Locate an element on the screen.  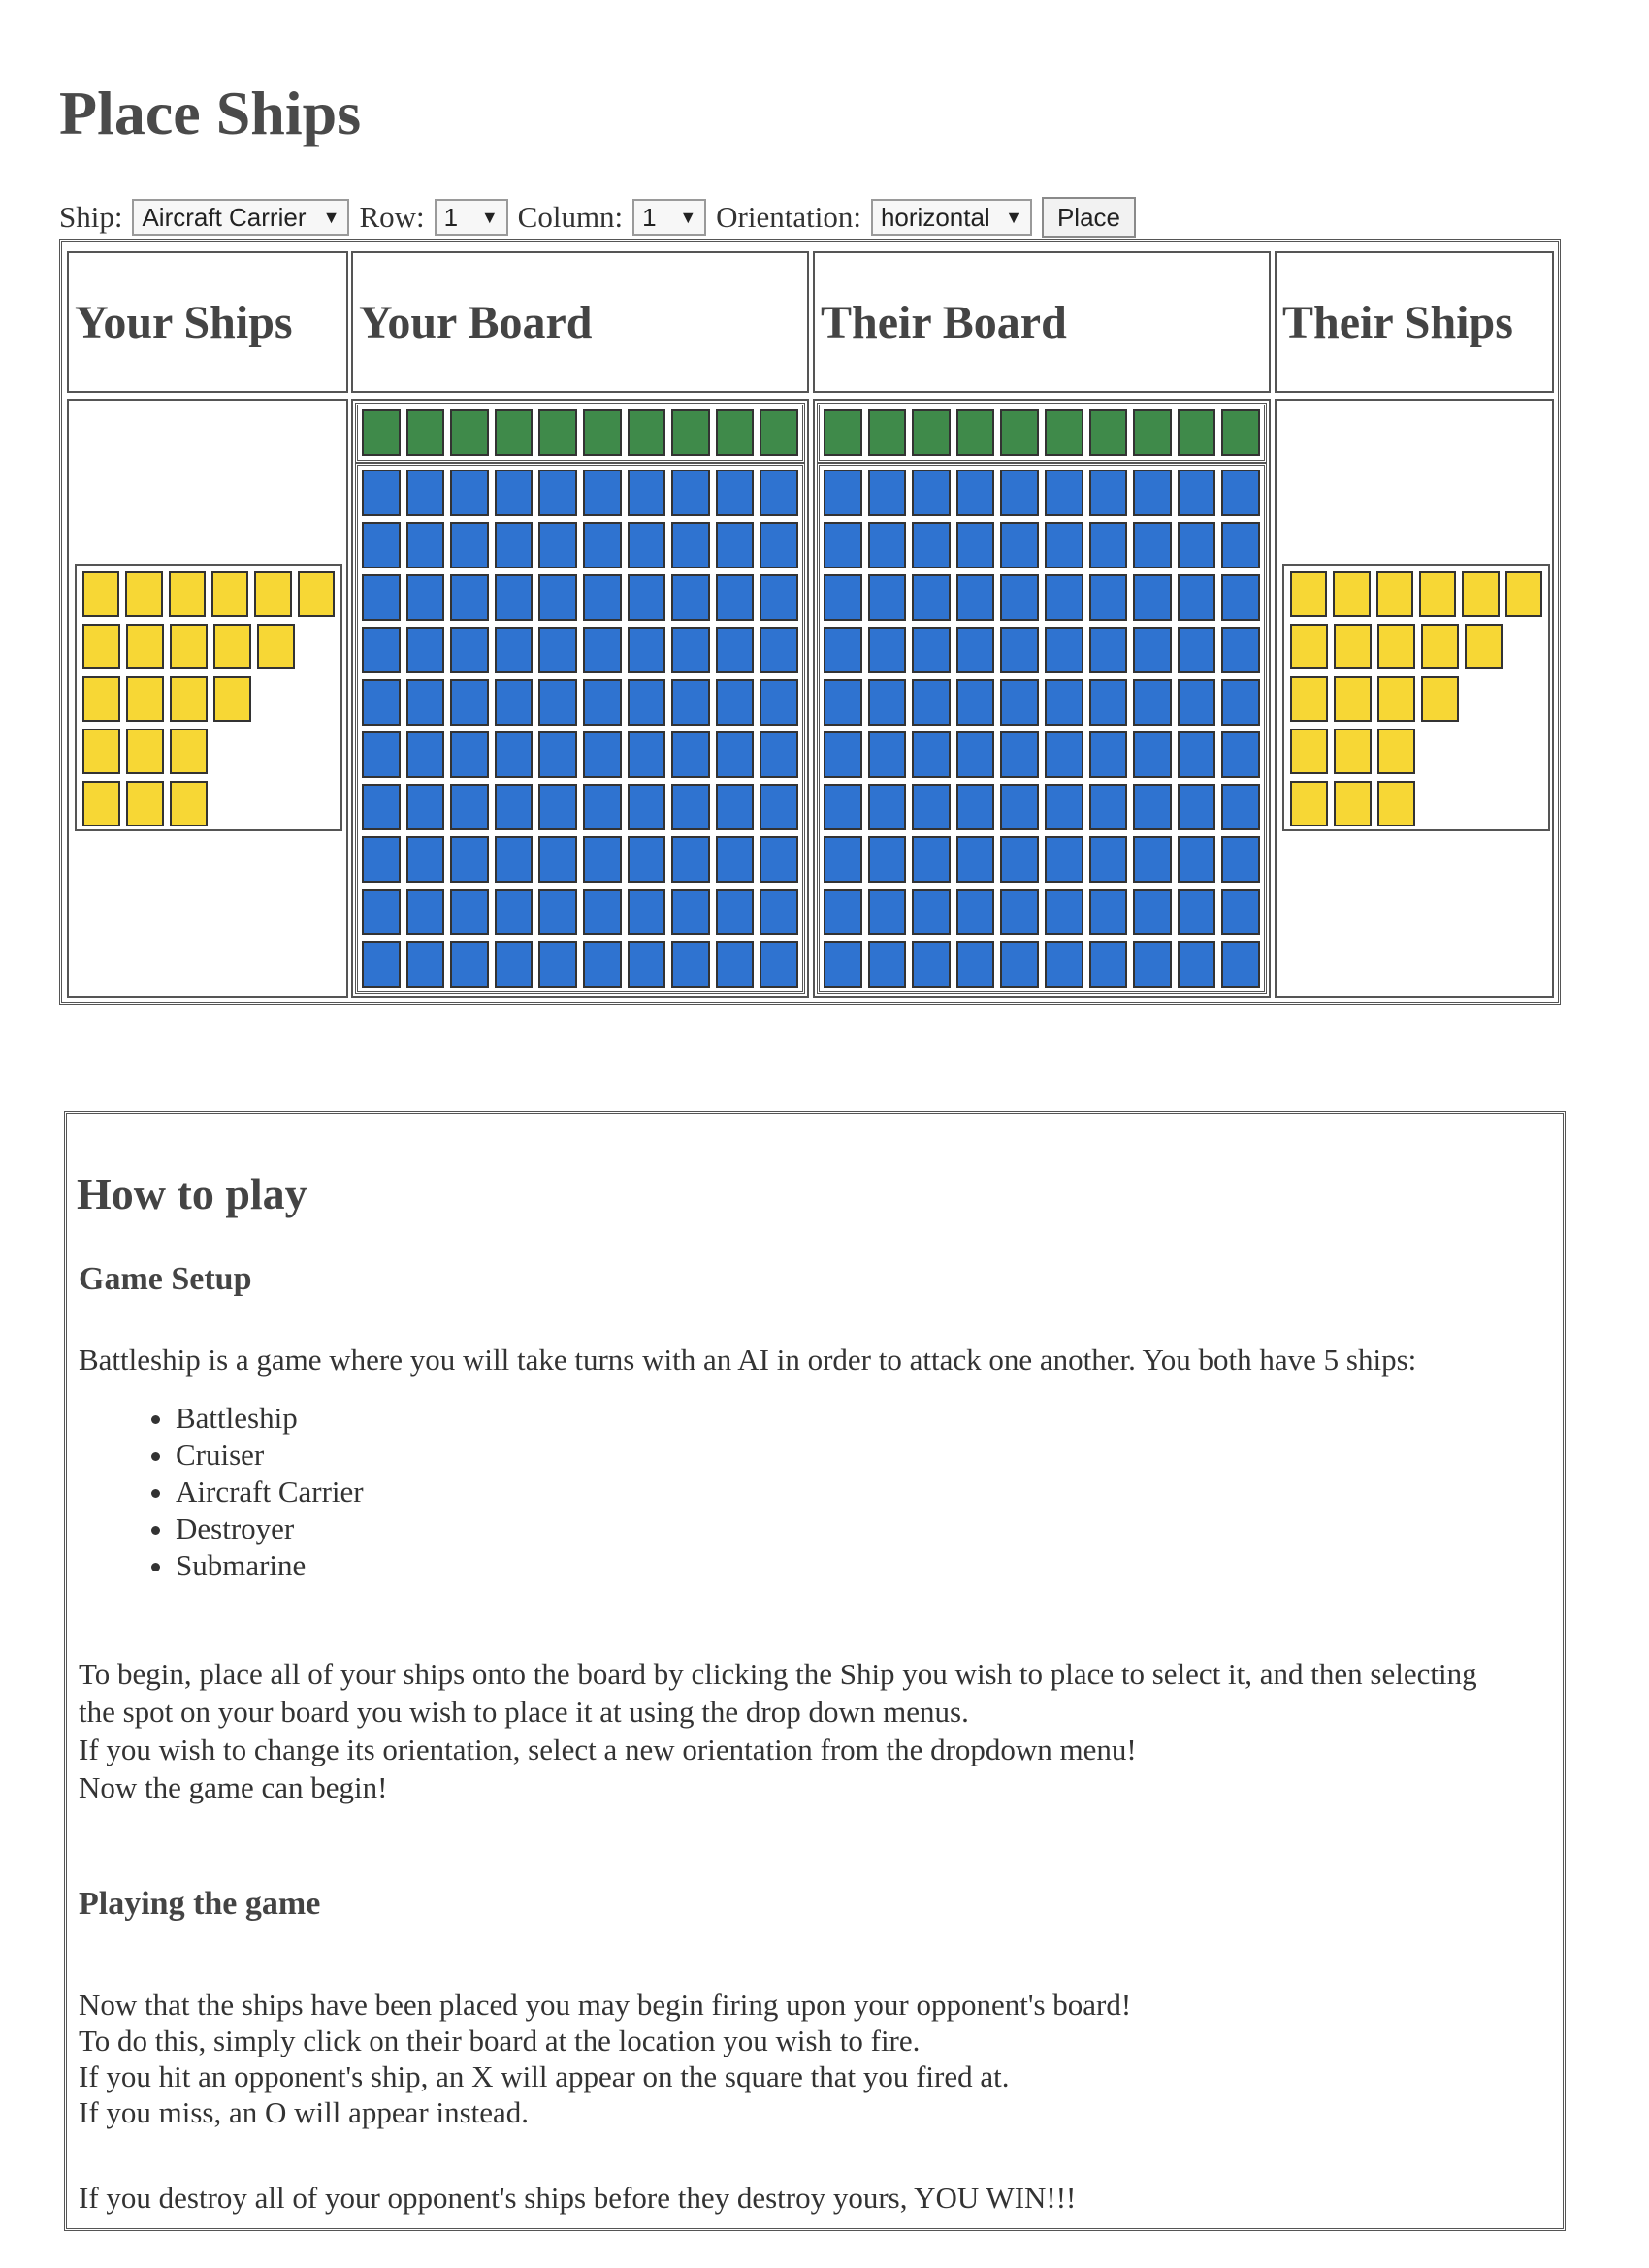
orientation-select: horizontal ▼ is located at coordinates (951, 217).